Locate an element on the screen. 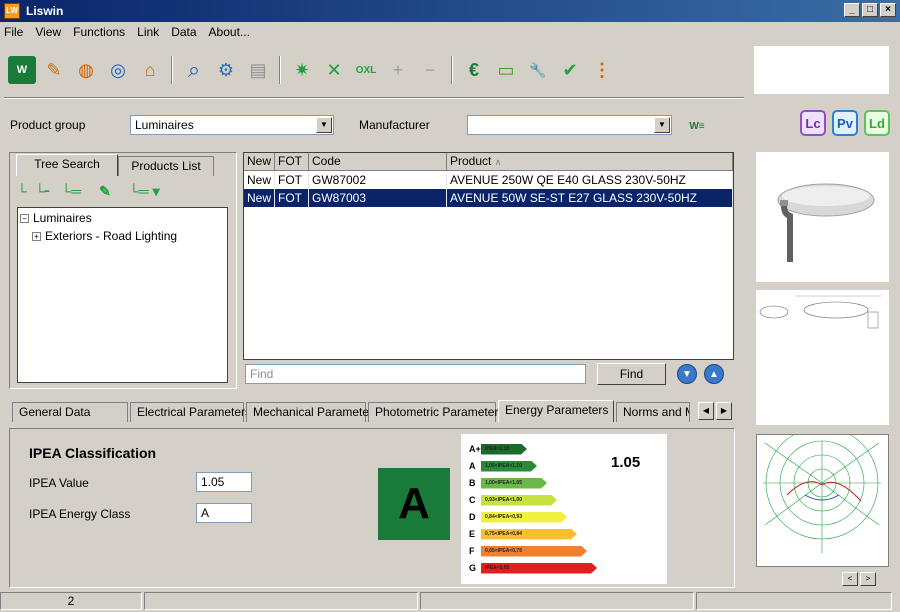  tree-level3-icon: └═ is located at coordinates (71, 191).